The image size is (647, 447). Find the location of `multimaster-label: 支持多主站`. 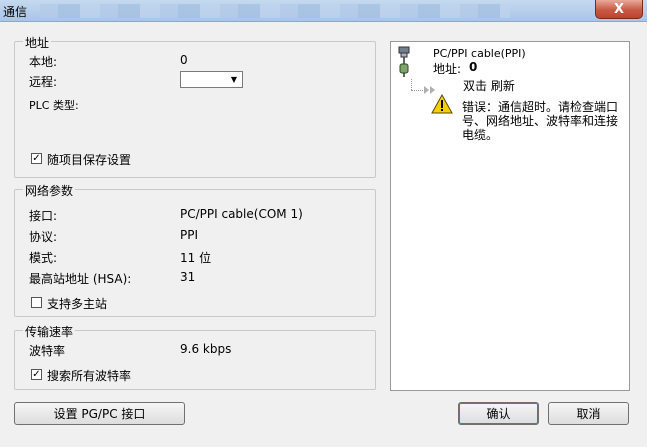

multimaster-label: 支持多主站 is located at coordinates (77, 304).